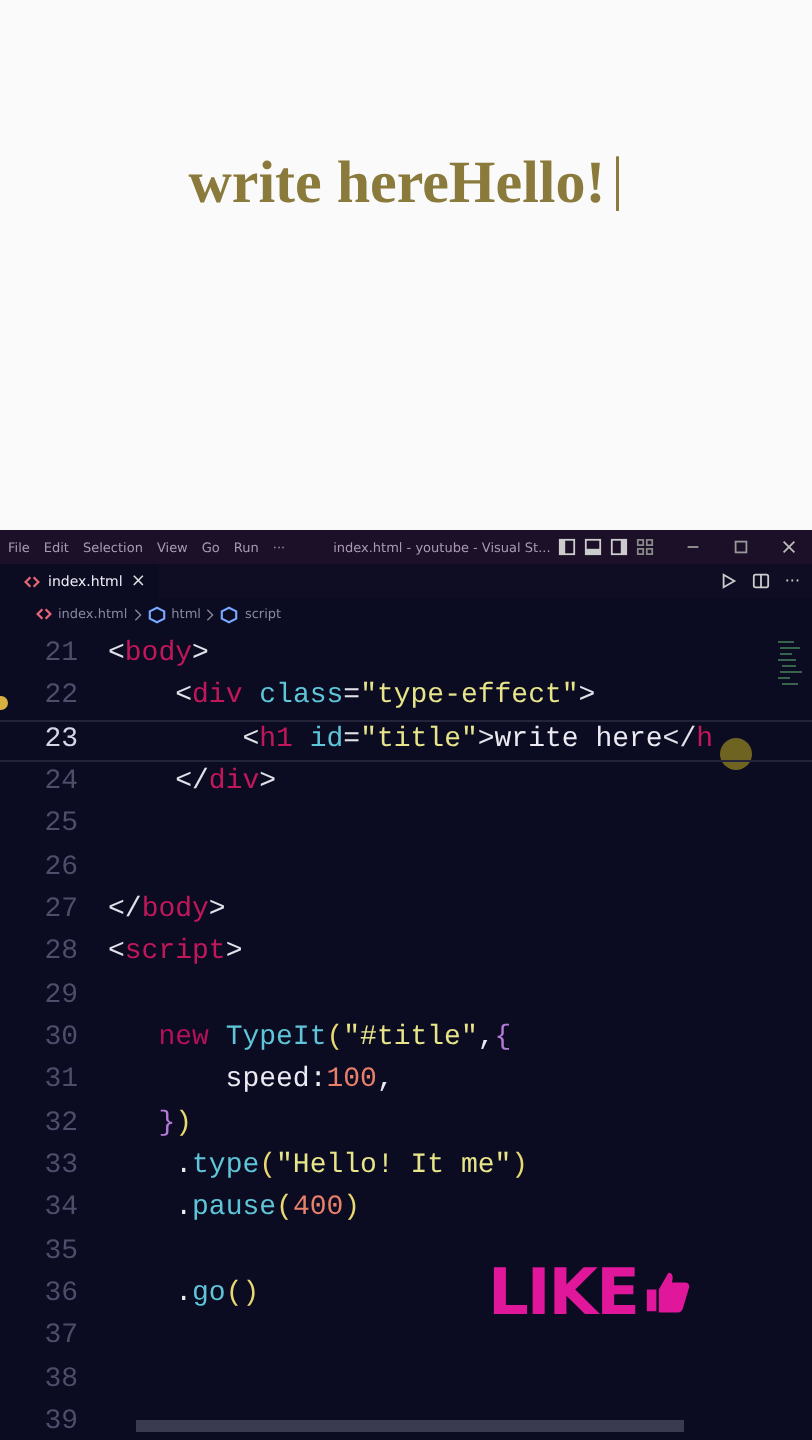  Describe the element at coordinates (167, 910) in the screenshot. I see `code-line: </body>` at that location.